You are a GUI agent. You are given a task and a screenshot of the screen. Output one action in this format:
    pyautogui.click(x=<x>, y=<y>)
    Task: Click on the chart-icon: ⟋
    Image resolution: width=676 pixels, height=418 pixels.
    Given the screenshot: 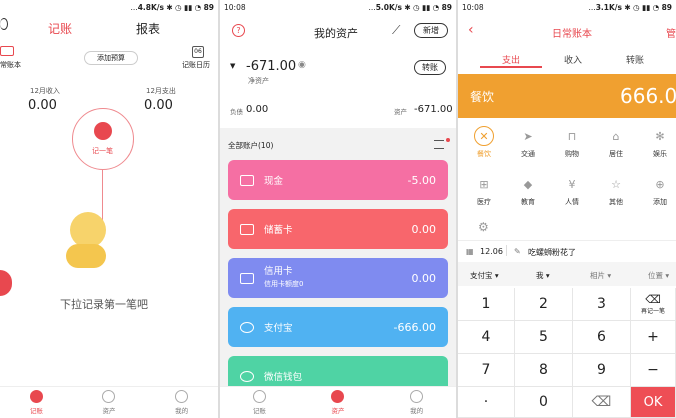 What is the action you would take?
    pyautogui.click(x=396, y=30)
    